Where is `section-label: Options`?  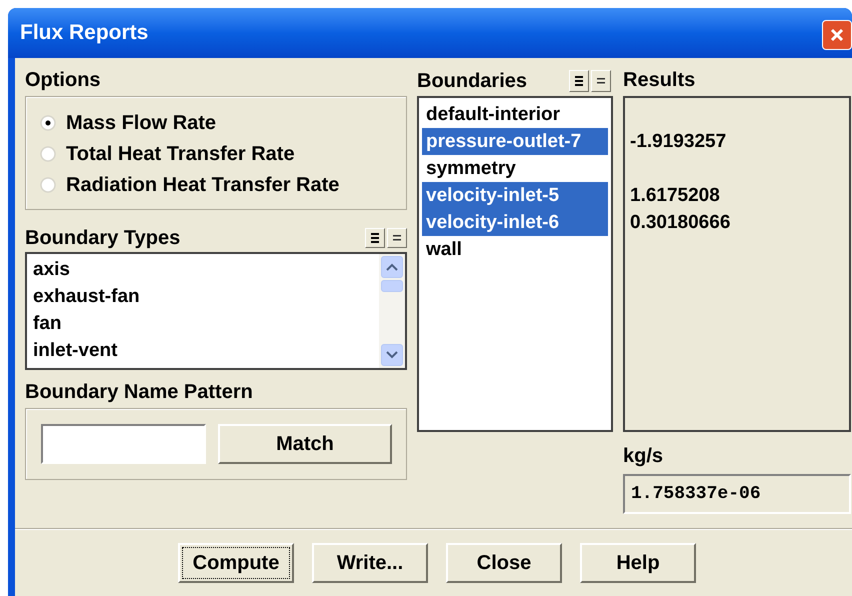
section-label: Options is located at coordinates (63, 80).